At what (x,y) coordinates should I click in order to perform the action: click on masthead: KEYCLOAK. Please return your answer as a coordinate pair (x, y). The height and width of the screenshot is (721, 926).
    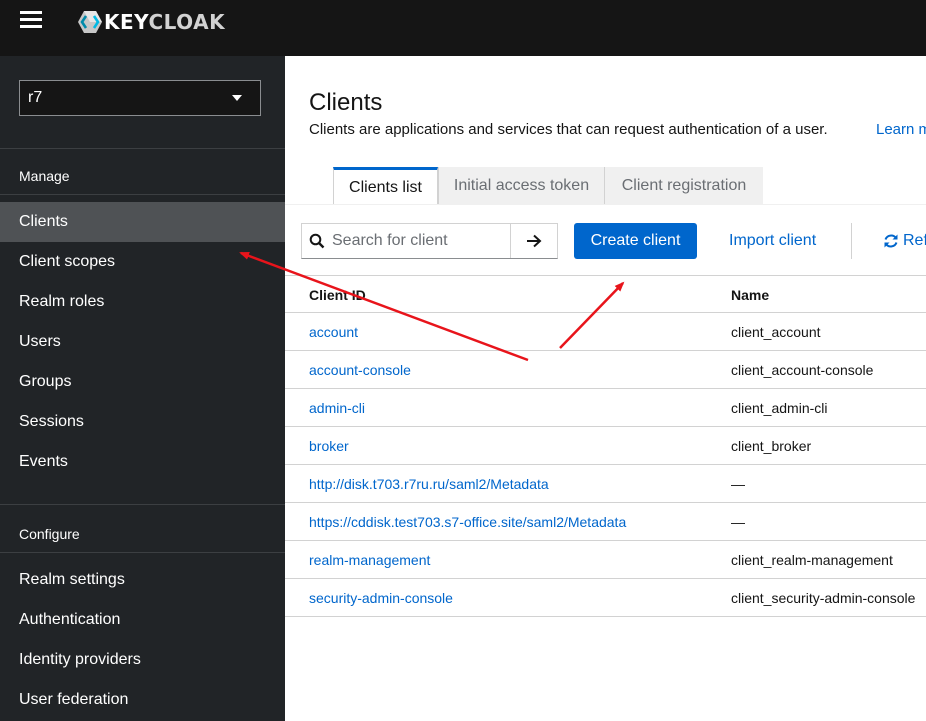
    Looking at the image, I should click on (463, 28).